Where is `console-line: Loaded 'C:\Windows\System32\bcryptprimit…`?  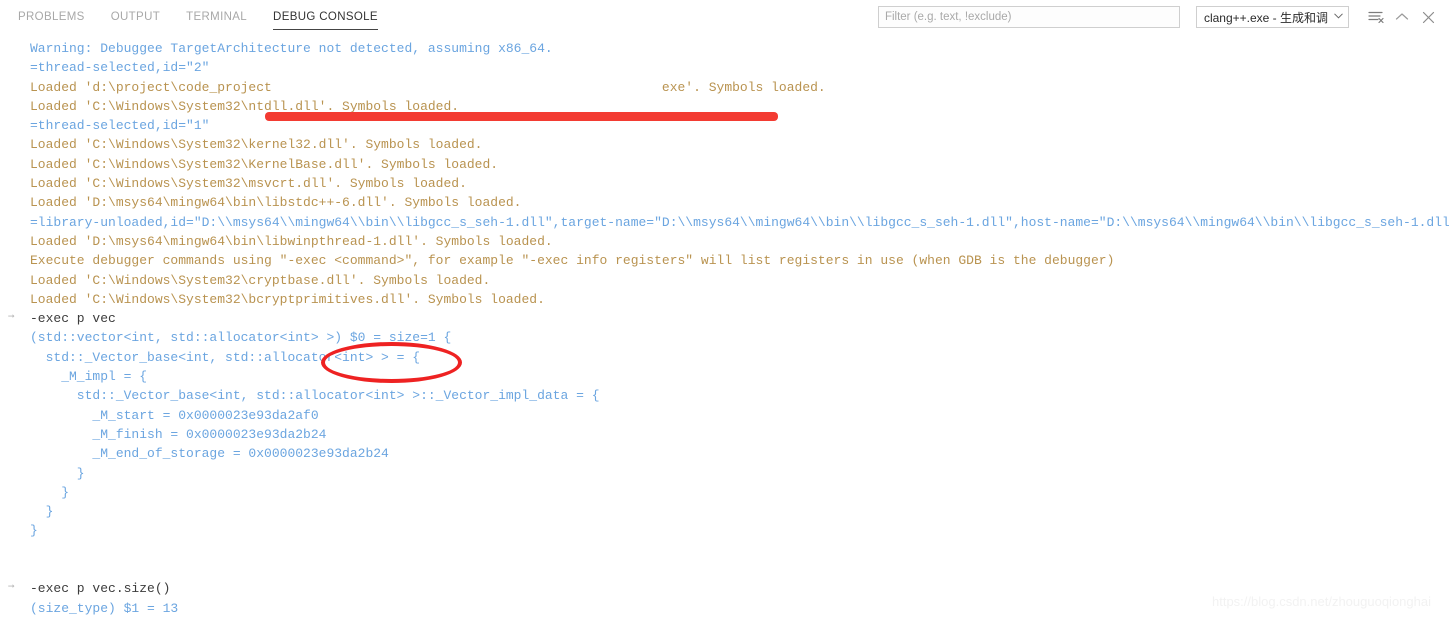 console-line: Loaded 'C:\Windows\System32\bcryptprimit… is located at coordinates (724, 299).